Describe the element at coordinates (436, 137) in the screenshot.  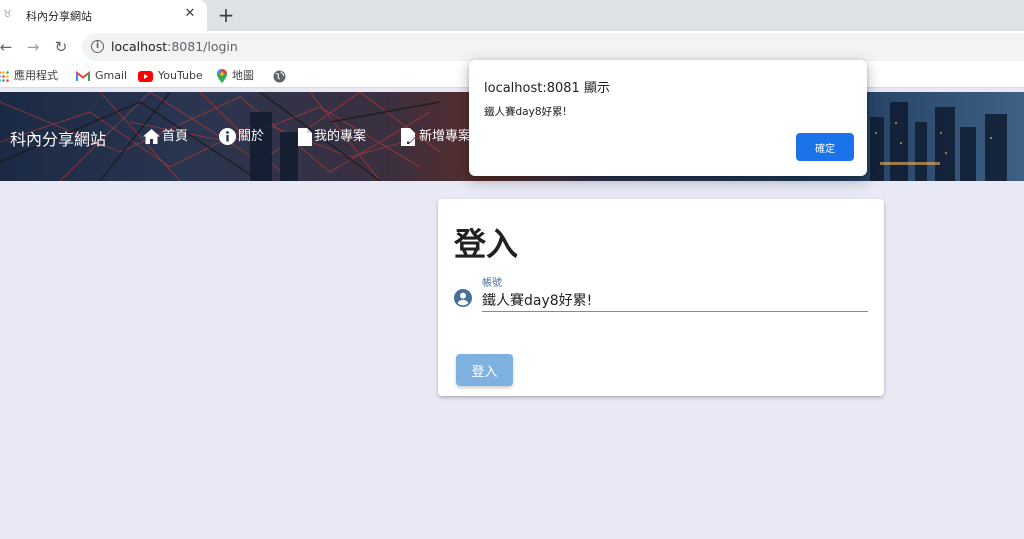
I see `nav-new-project: 新增專案` at that location.